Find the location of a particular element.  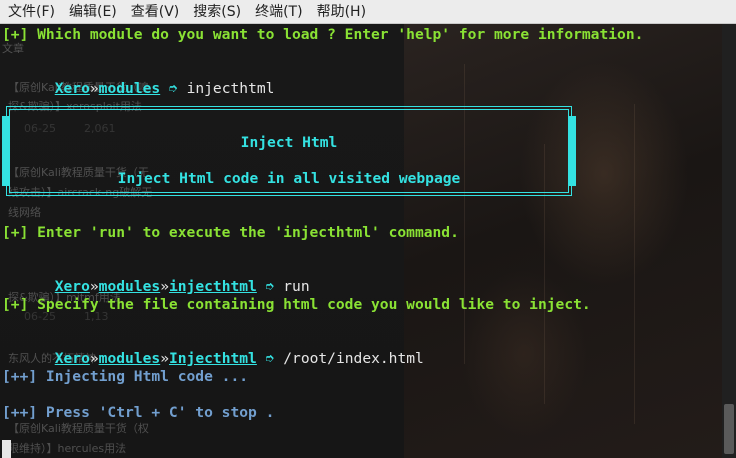

command-text: /root/index.html is located at coordinates (353, 358).